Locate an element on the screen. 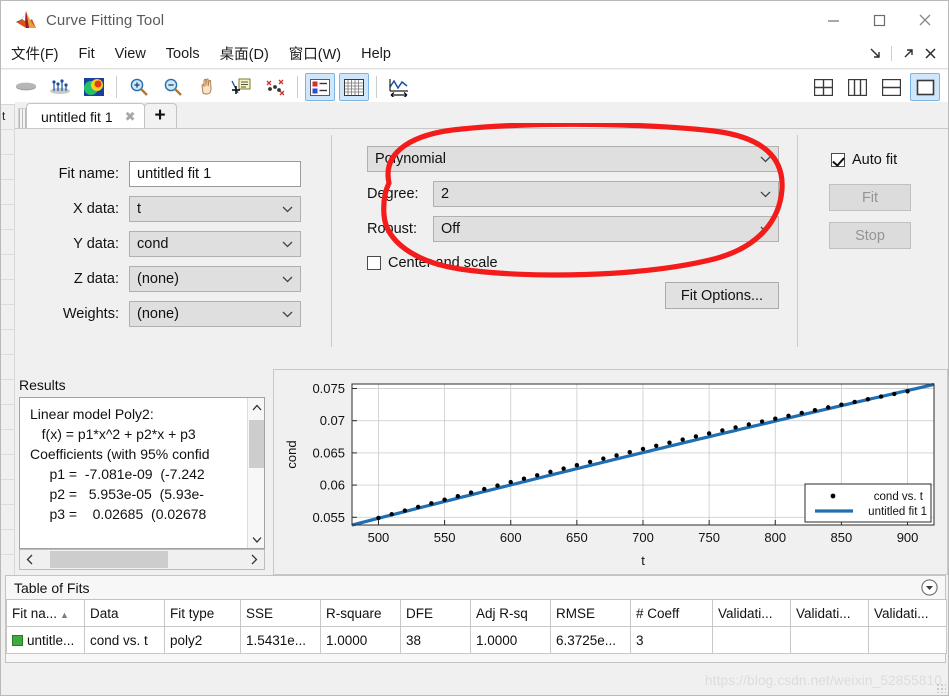 The width and height of the screenshot is (949, 696). surface-plot-icon is located at coordinates (26, 87).